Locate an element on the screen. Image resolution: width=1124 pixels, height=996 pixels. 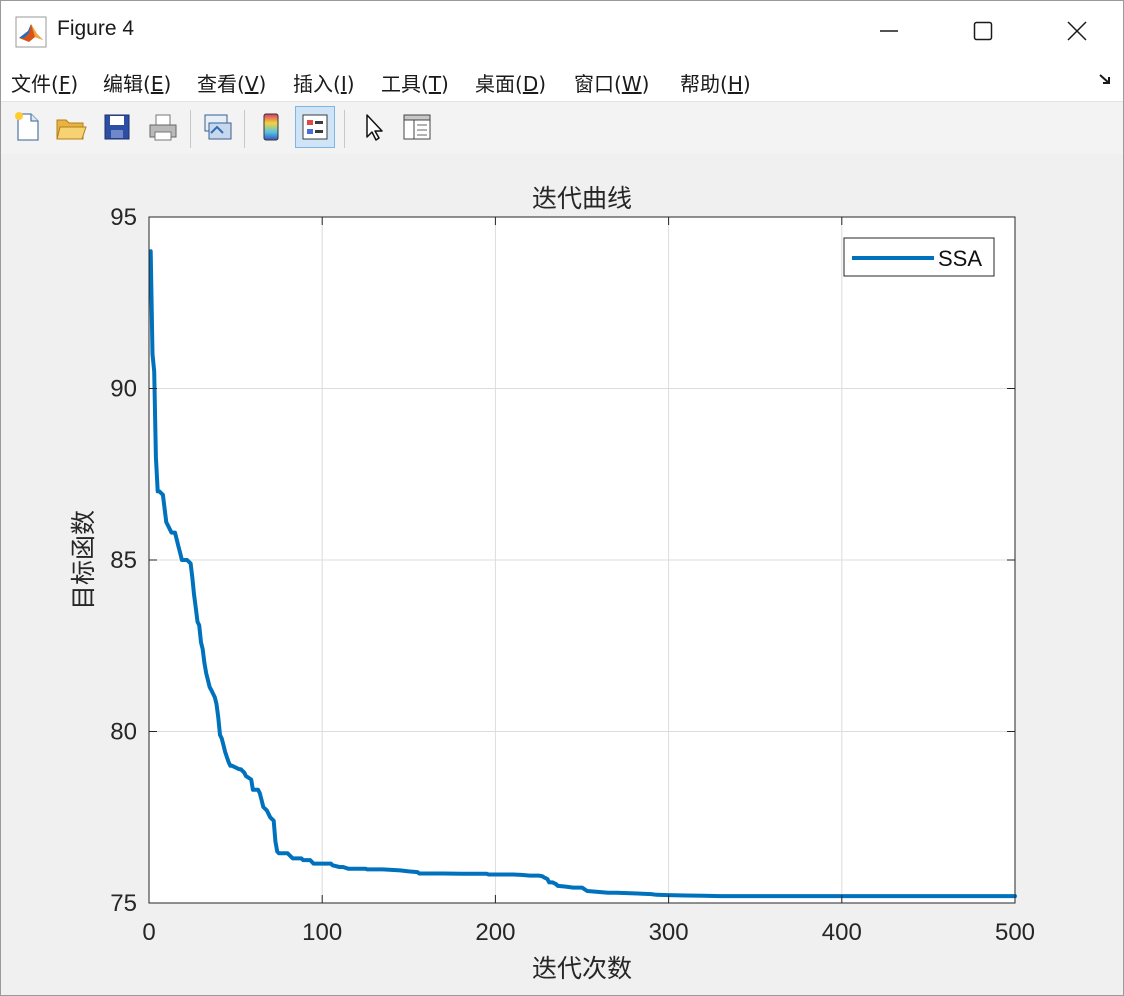
x-axis-label: 迭代次数 is located at coordinates (582, 968).